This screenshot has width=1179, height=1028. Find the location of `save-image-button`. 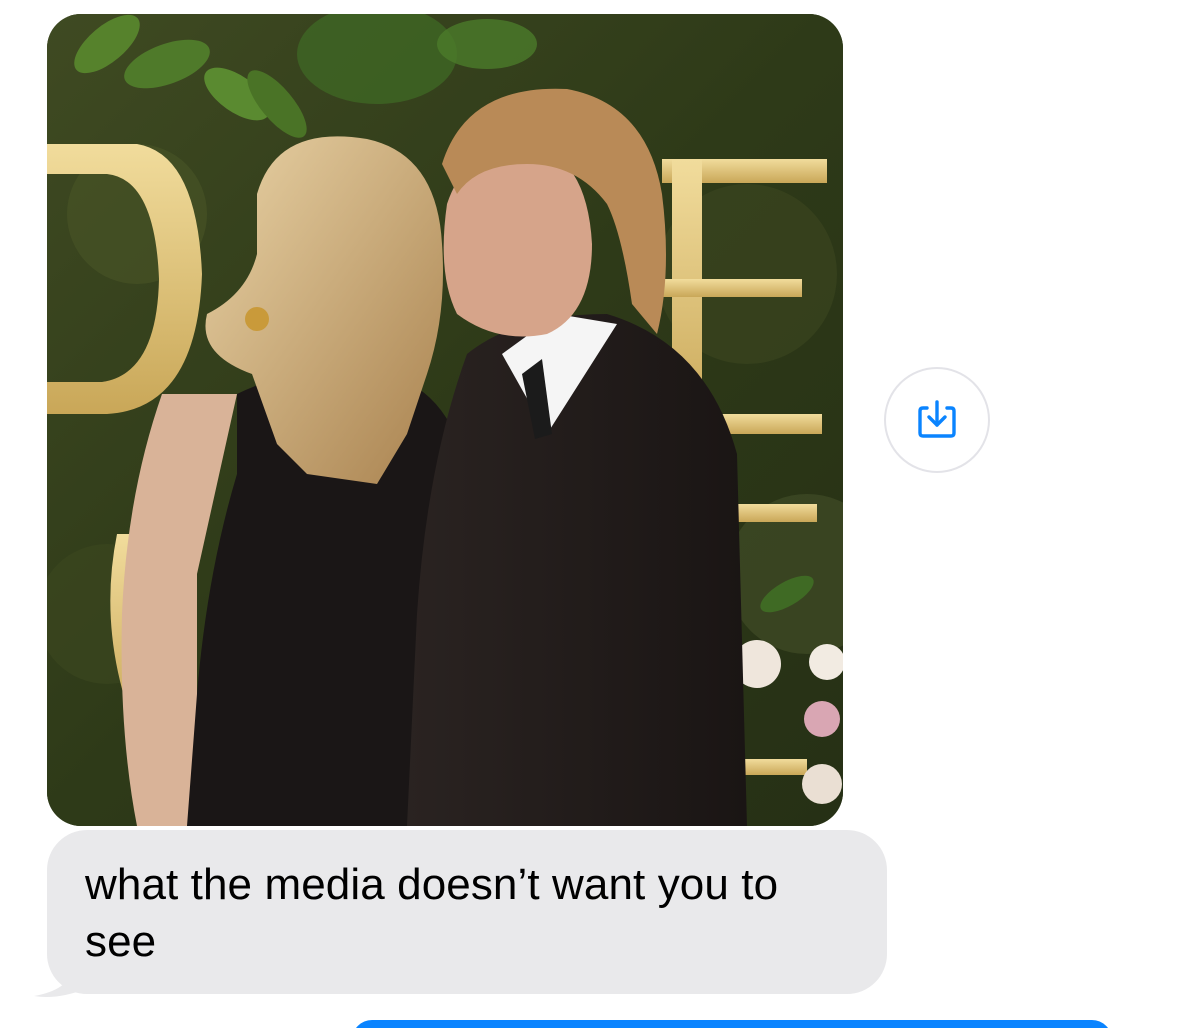

save-image-button is located at coordinates (937, 420).